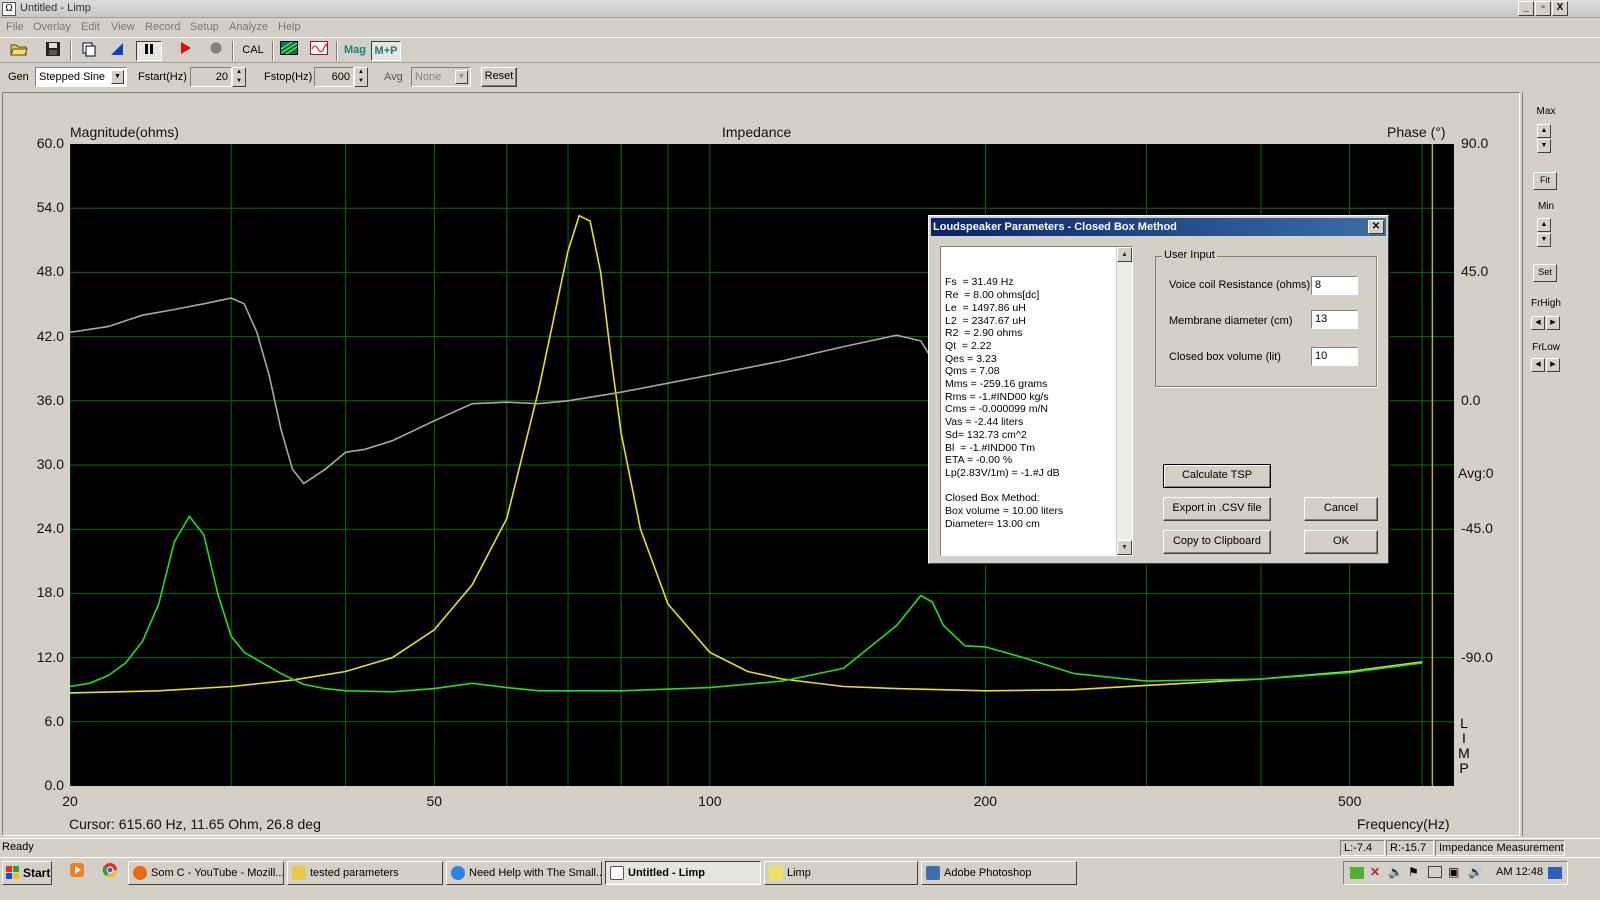  What do you see at coordinates (1413, 872) in the screenshot?
I see `flag-icon: ⚑` at bounding box center [1413, 872].